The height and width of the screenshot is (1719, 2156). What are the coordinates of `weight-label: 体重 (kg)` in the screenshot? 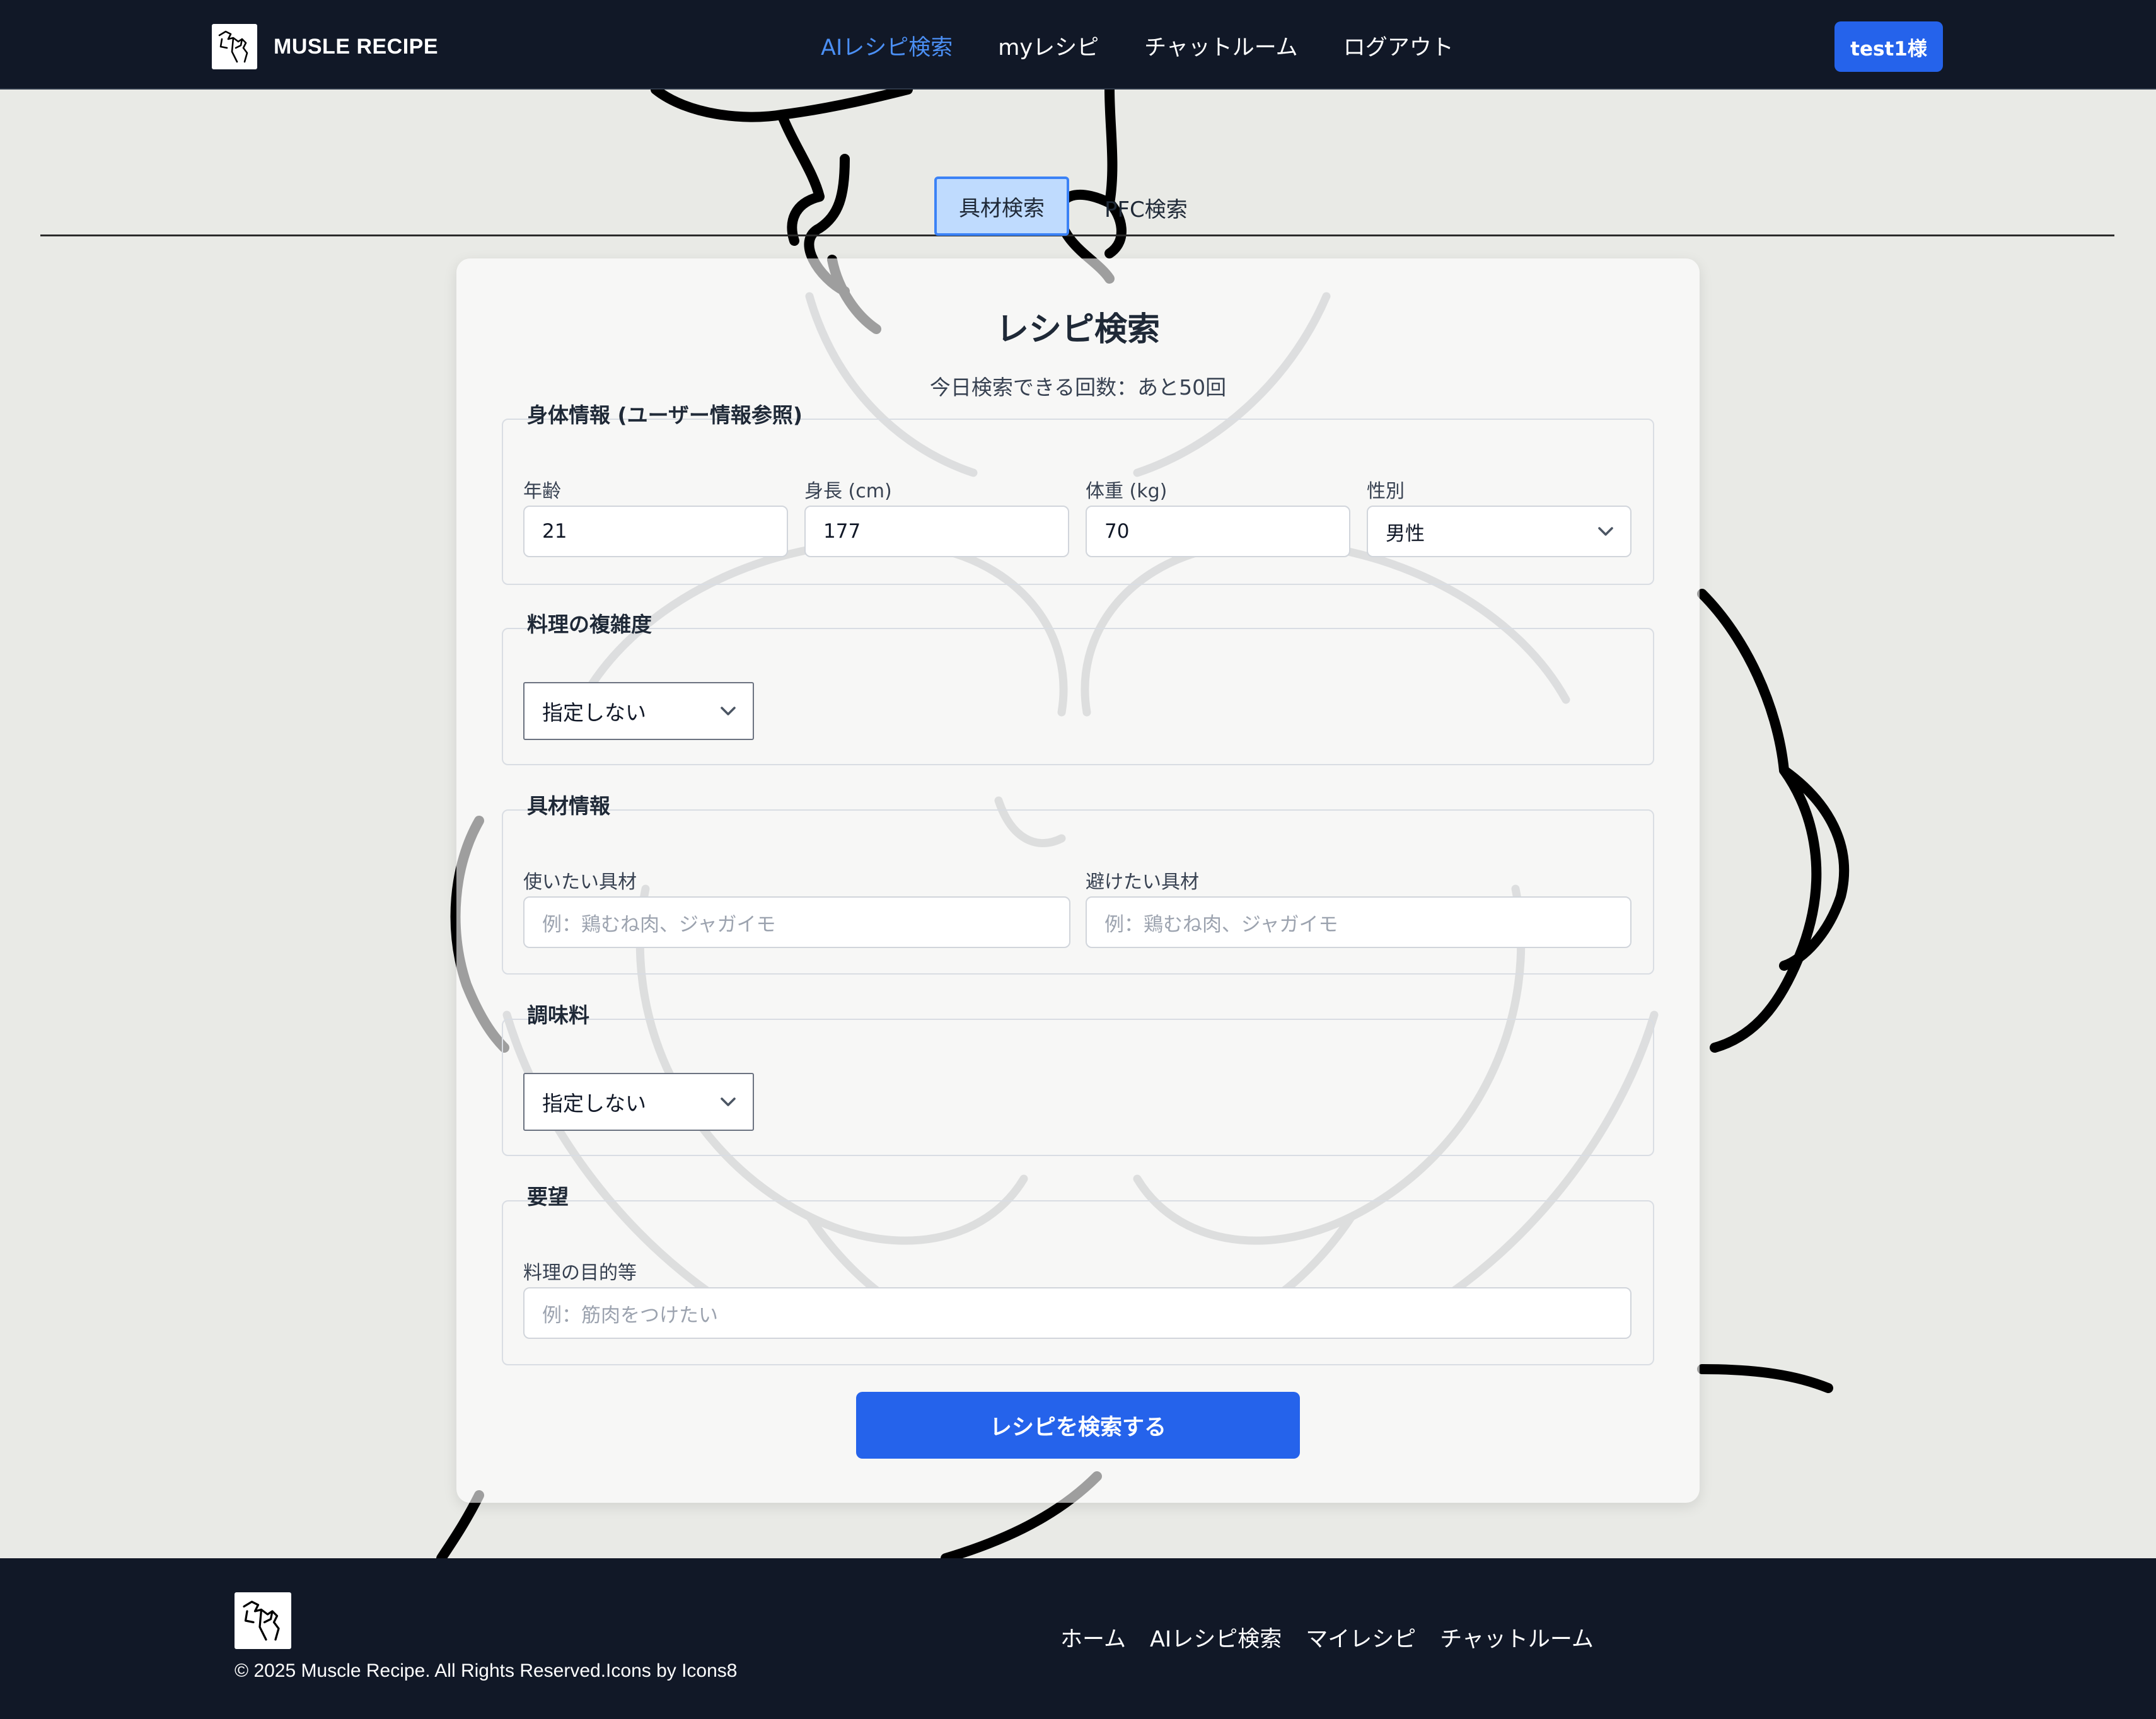 It's located at (1127, 491).